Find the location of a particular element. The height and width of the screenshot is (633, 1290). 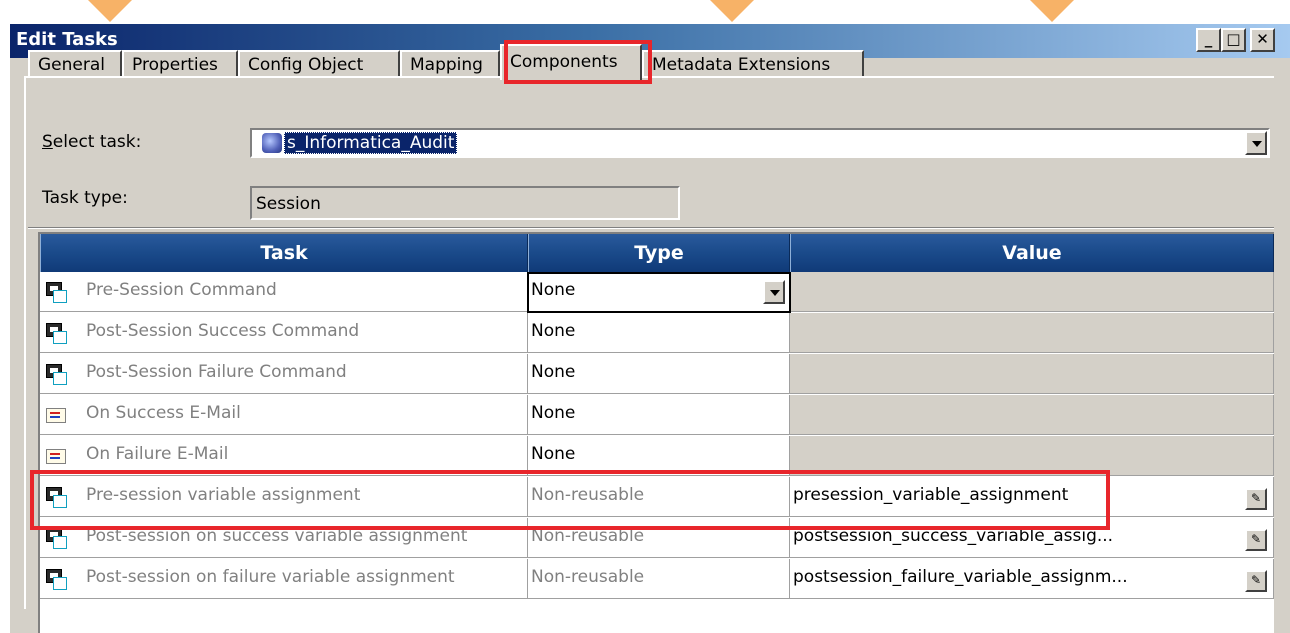

tab-metadata-extensions: Metadata Extensions is located at coordinates (753, 64).